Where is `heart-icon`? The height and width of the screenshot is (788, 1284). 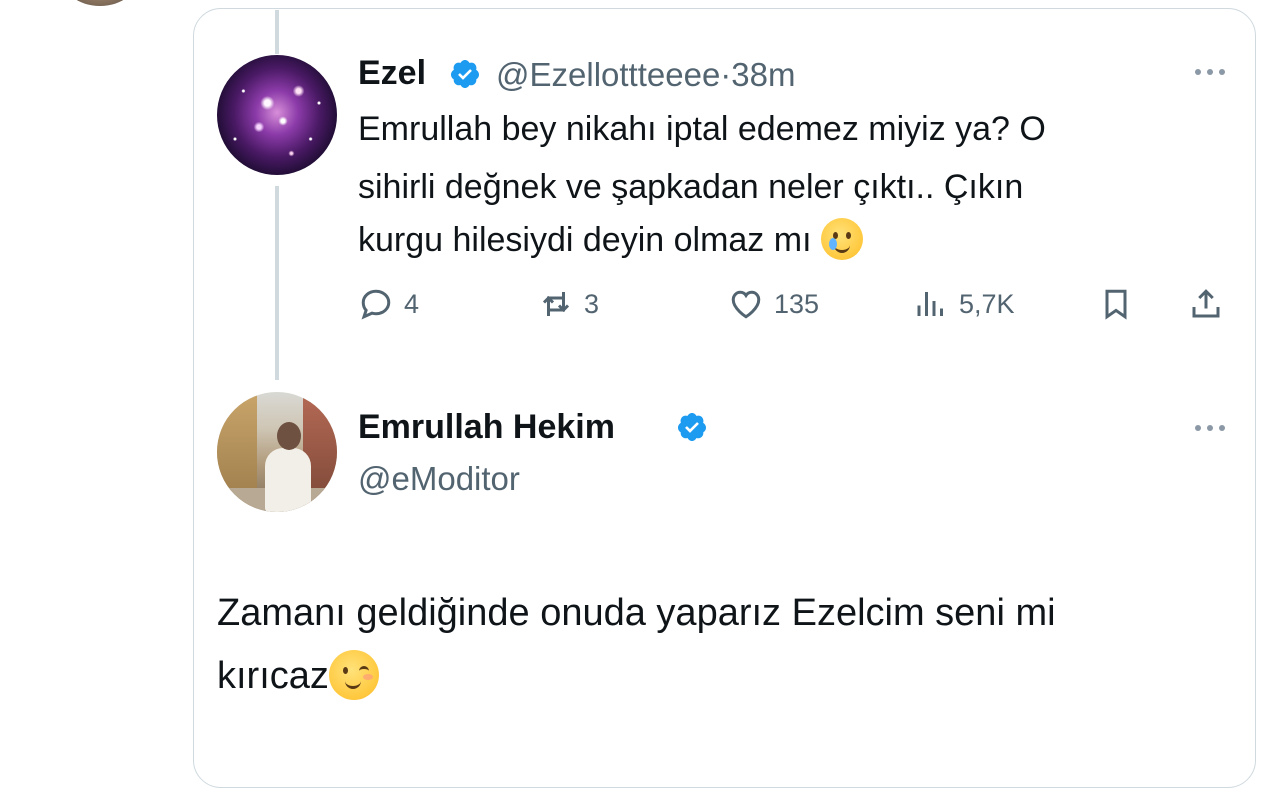 heart-icon is located at coordinates (746, 304).